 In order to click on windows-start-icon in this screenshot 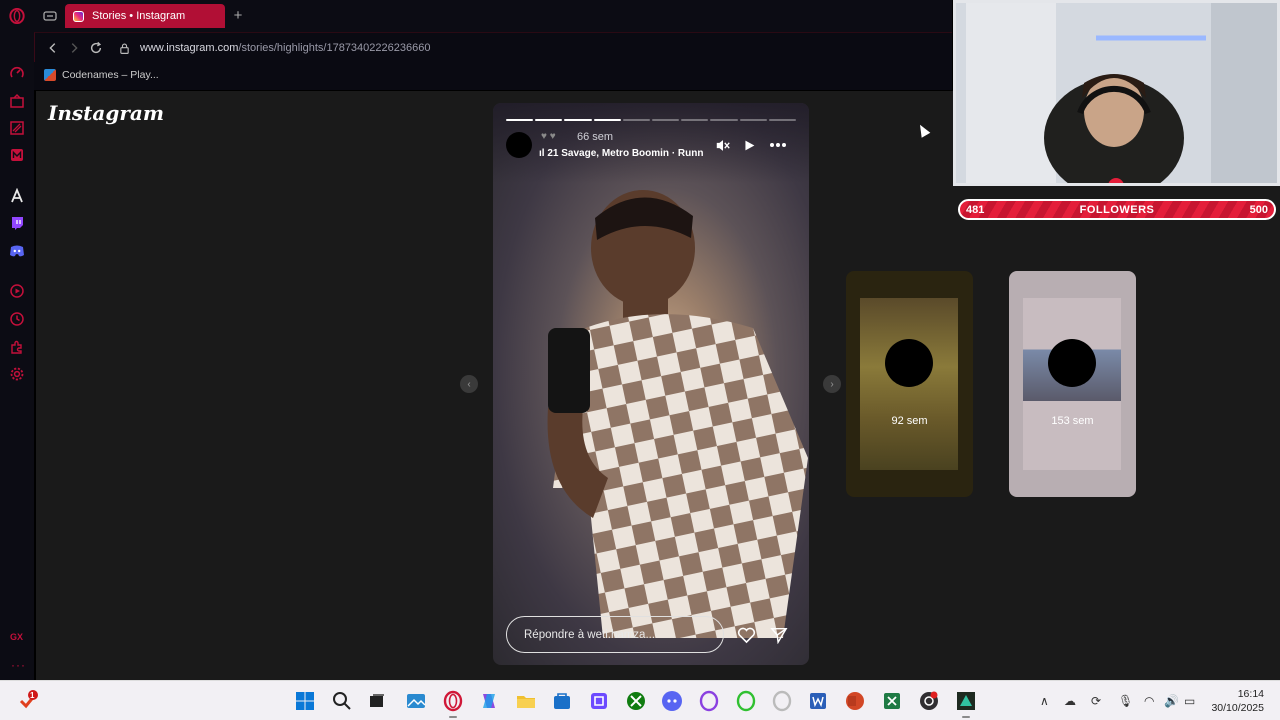, I will do `click(305, 701)`.